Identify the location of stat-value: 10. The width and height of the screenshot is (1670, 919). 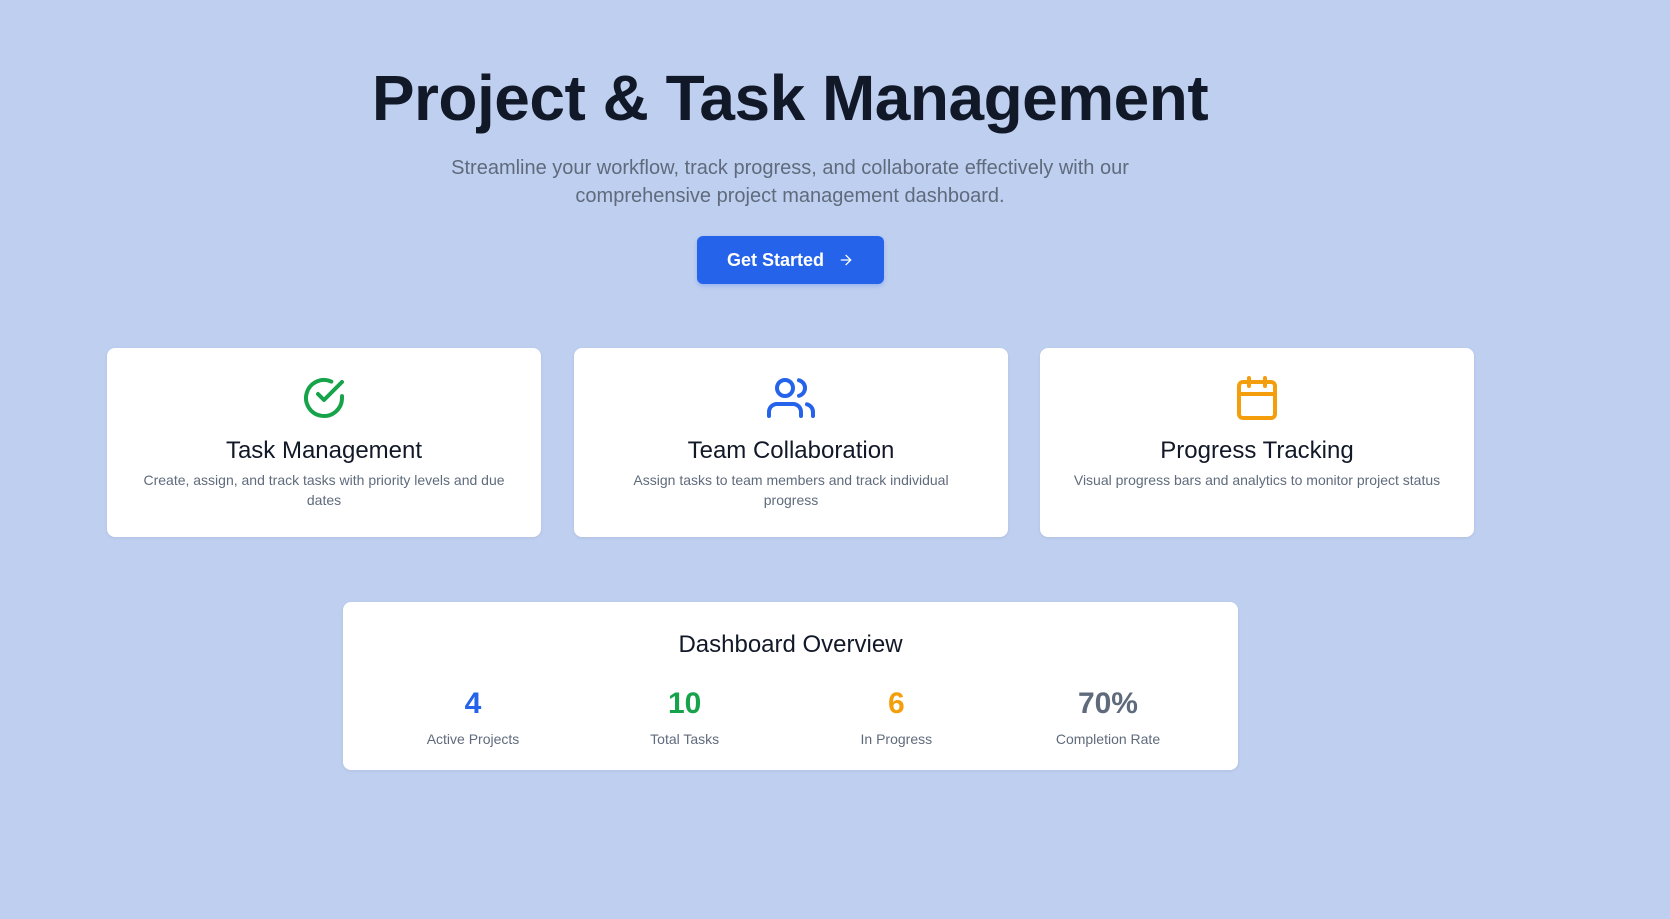
(684, 703).